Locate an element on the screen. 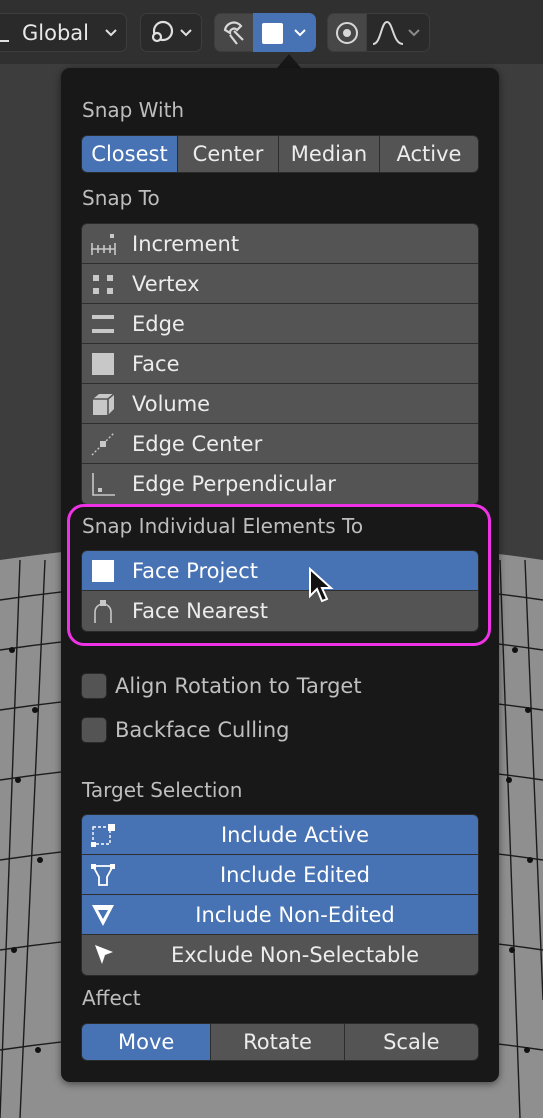 Image resolution: width=543 pixels, height=1118 pixels. edge-center-icon is located at coordinates (103, 444).